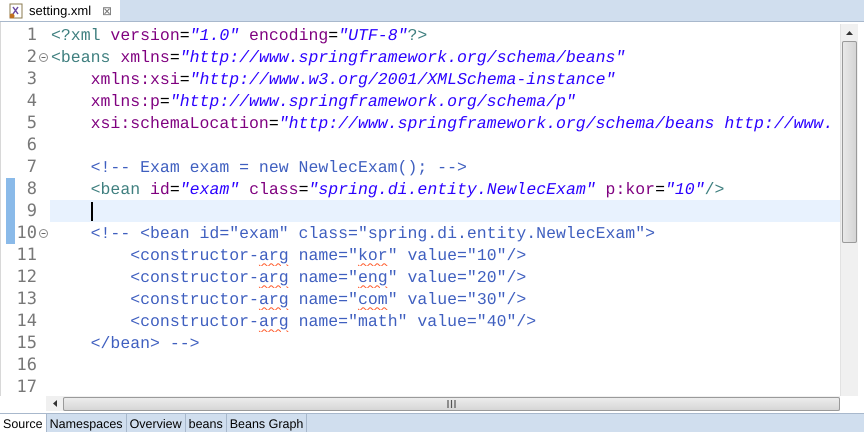  I want to click on code-line: <bean id="exam" class="spring.di.entity.NewlecExam" p:kor="10"/>, so click(407, 189).